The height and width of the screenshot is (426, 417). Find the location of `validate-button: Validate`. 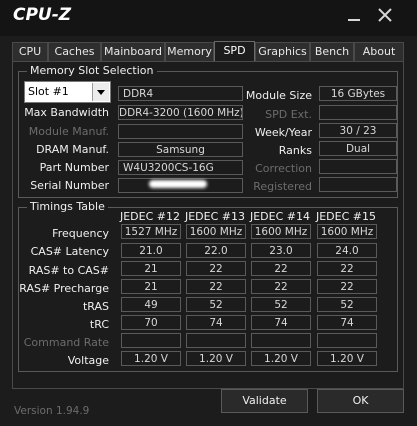

validate-button: Validate is located at coordinates (264, 401).